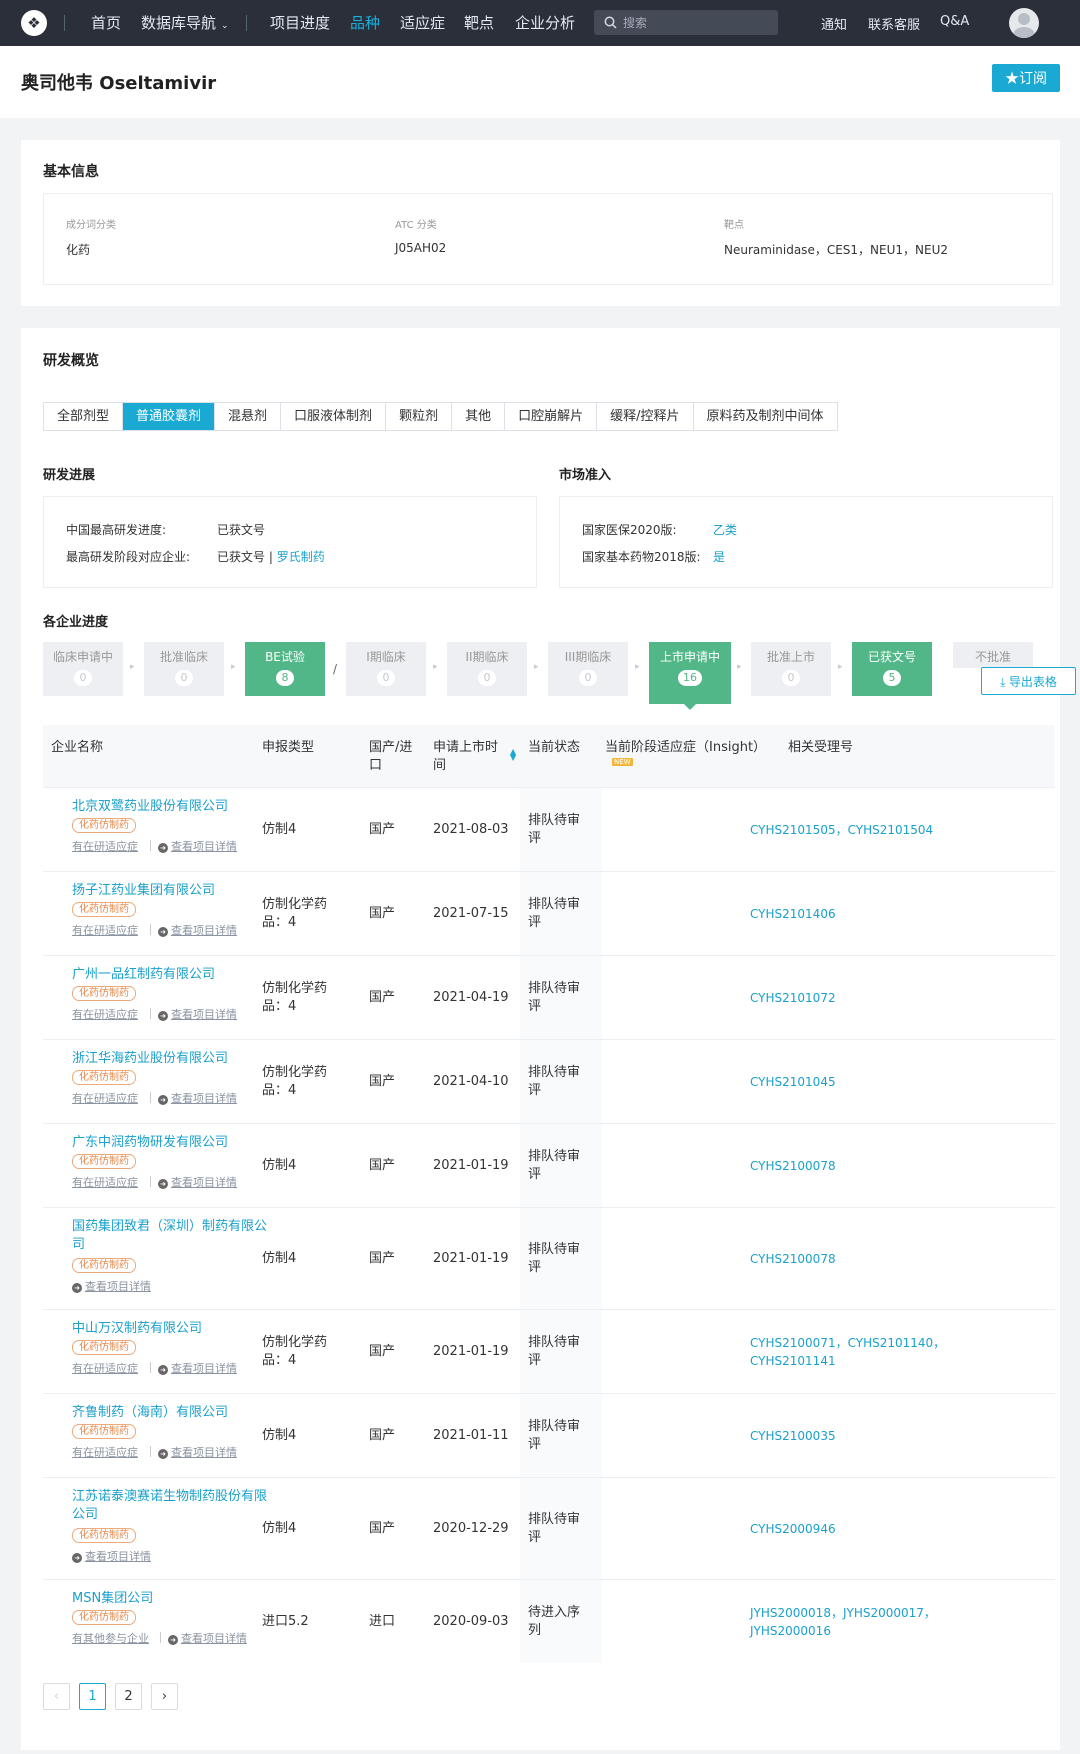  What do you see at coordinates (170, 1506) in the screenshot?
I see `company-link: 江苏诺泰澳赛诺生物制药股份有限公司` at bounding box center [170, 1506].